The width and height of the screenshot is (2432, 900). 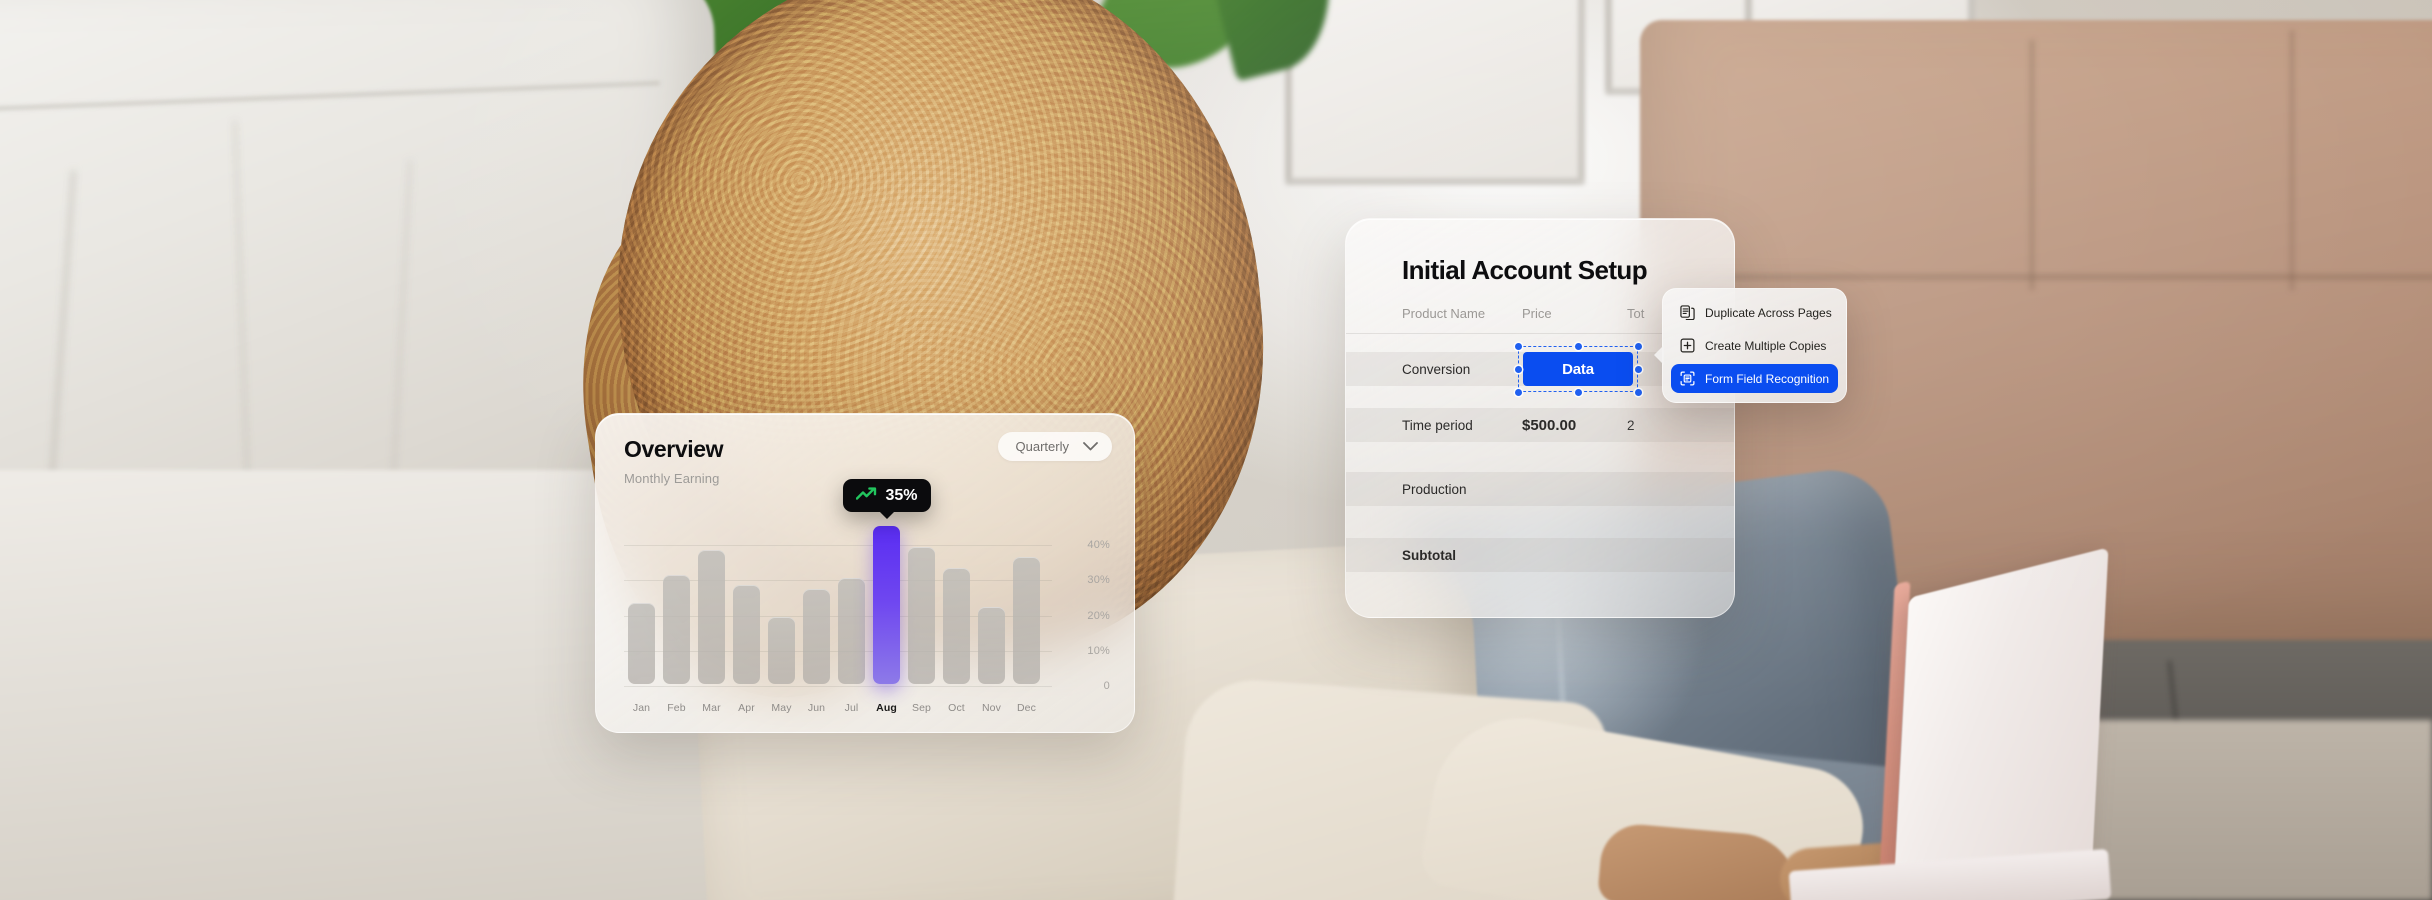 What do you see at coordinates (1540, 489) in the screenshot?
I see `table-row: Production` at bounding box center [1540, 489].